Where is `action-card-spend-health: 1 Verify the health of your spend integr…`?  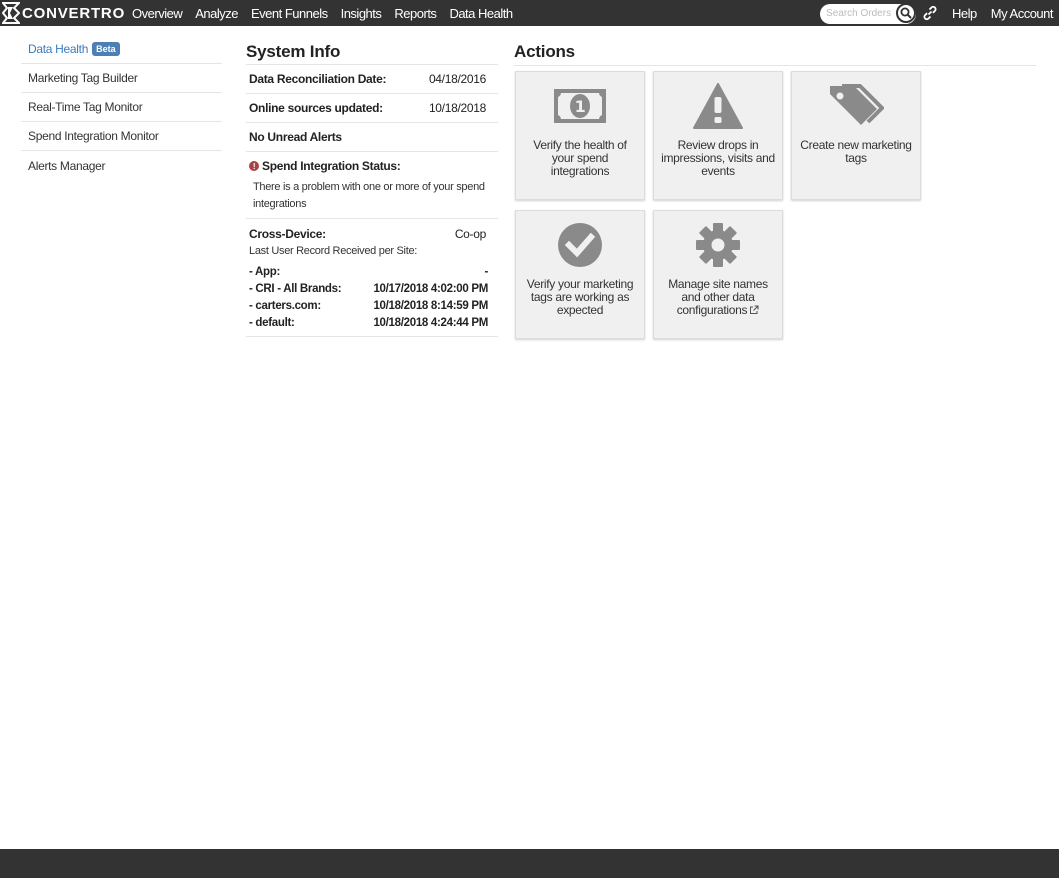 action-card-spend-health: 1 Verify the health of your spend integr… is located at coordinates (580, 135).